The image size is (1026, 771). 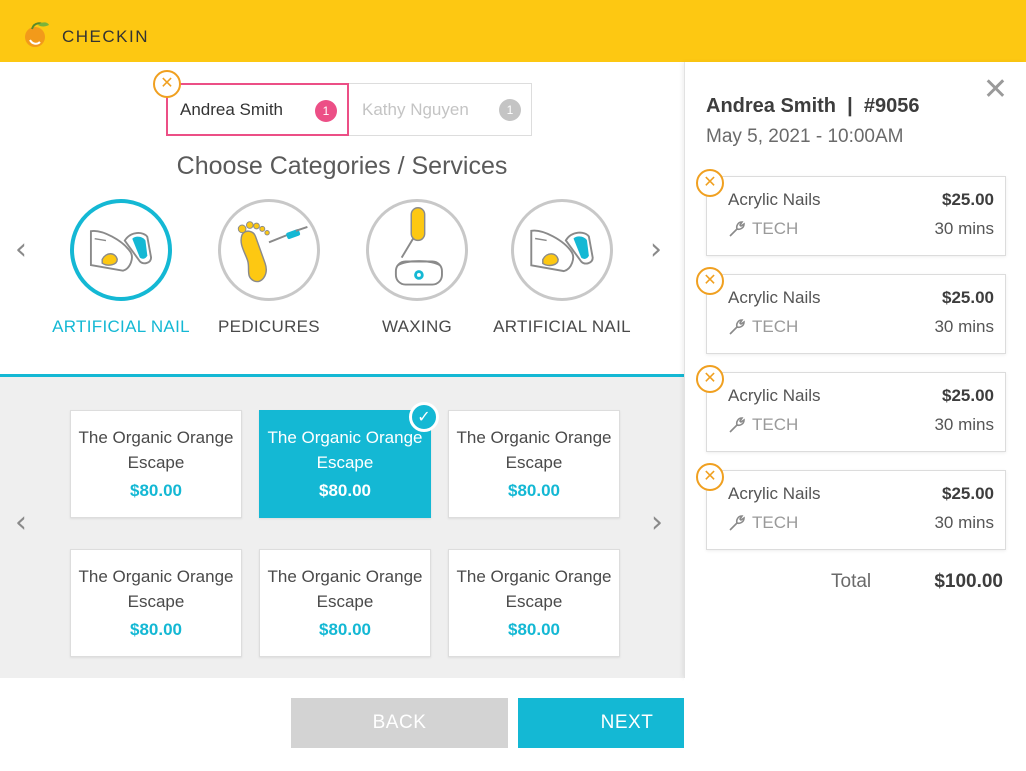 What do you see at coordinates (342, 166) in the screenshot?
I see `section-title: Choose Categories / Services` at bounding box center [342, 166].